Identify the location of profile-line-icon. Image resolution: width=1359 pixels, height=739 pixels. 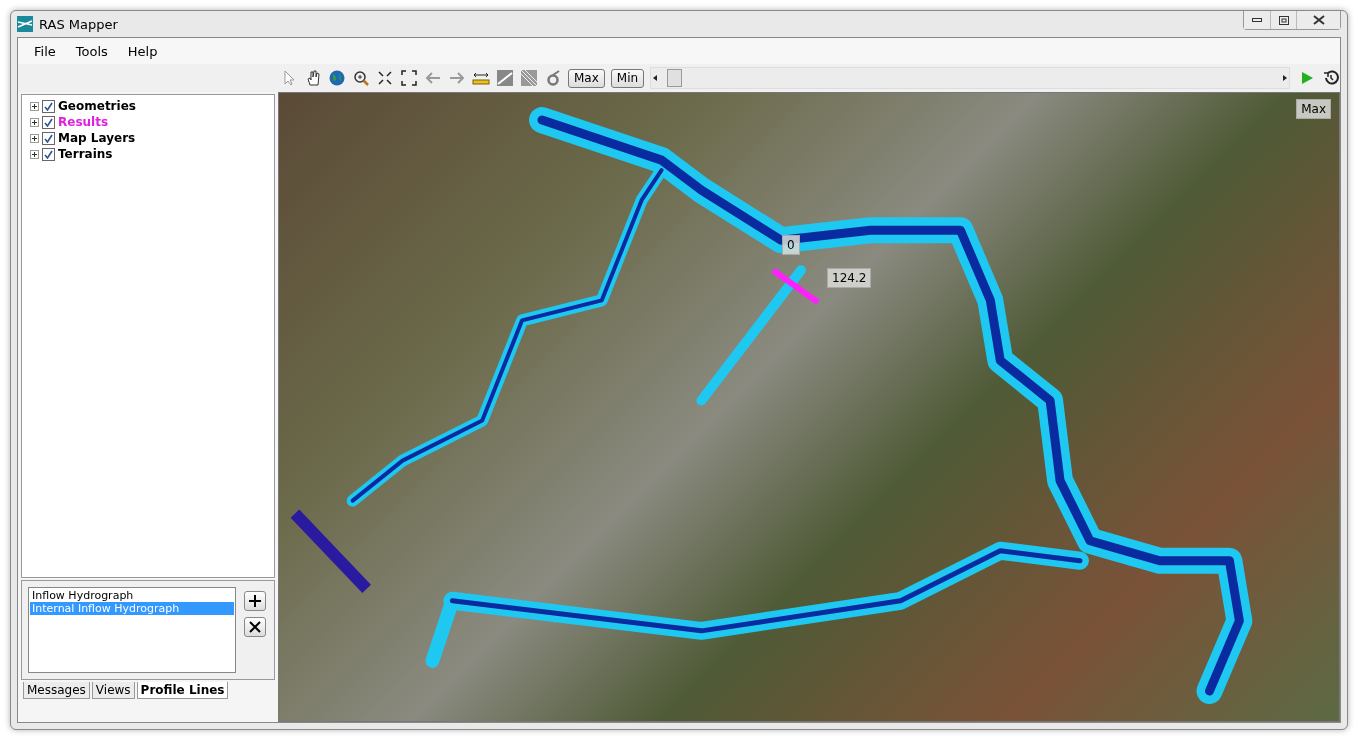
(505, 78).